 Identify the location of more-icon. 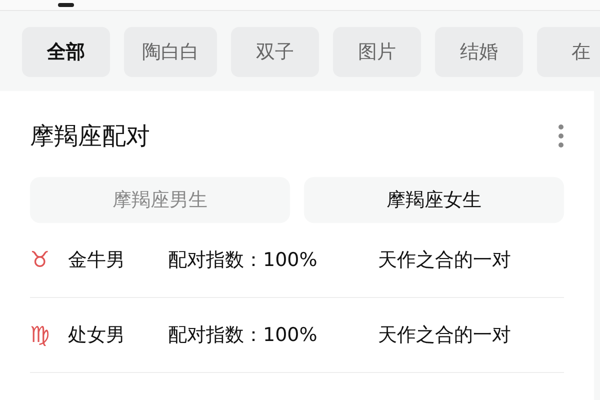
(561, 136).